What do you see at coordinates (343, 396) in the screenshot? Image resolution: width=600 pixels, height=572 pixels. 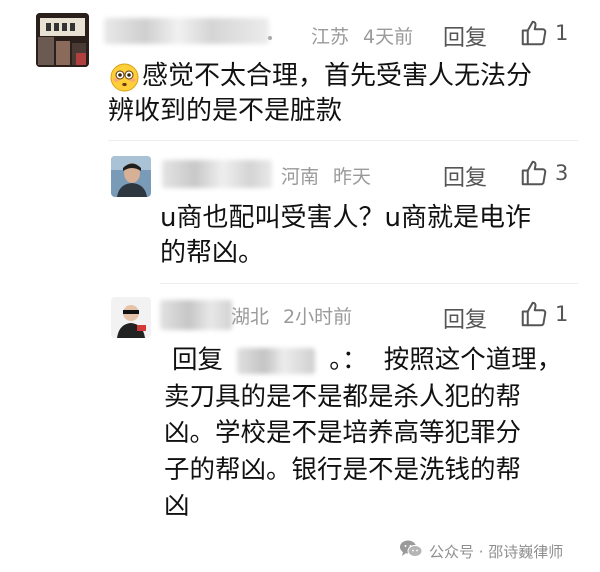 I see `comment-text-line: 卖刀具的是不是都是杀人犯的帮` at bounding box center [343, 396].